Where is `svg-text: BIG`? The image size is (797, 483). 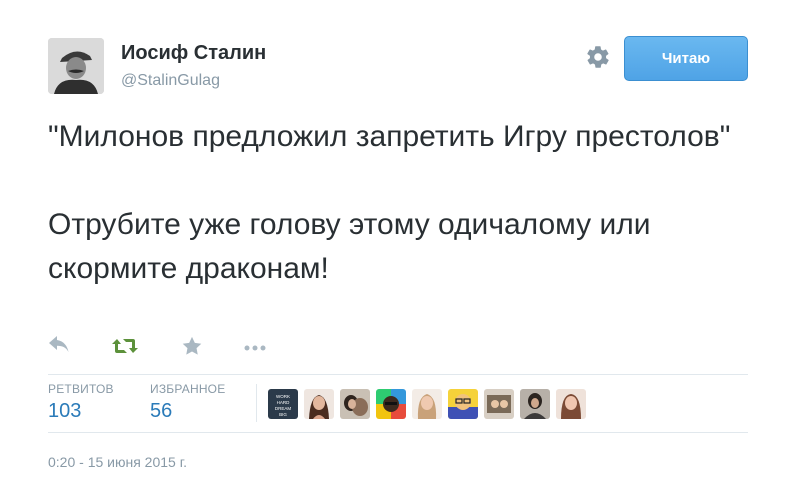 svg-text: BIG is located at coordinates (283, 414).